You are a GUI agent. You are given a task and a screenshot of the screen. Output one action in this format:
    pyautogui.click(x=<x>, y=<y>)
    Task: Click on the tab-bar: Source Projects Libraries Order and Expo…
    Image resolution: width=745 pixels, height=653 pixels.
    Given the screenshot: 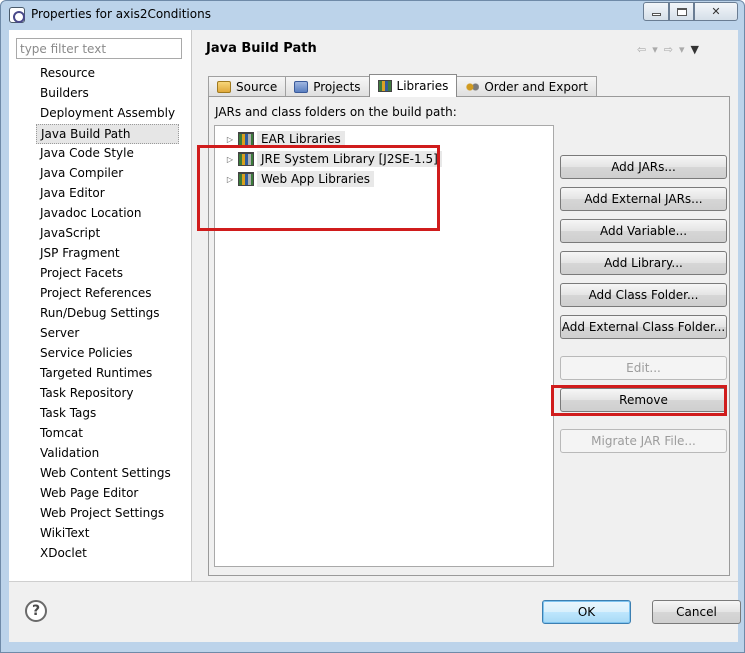 What is the action you would take?
    pyautogui.click(x=402, y=85)
    